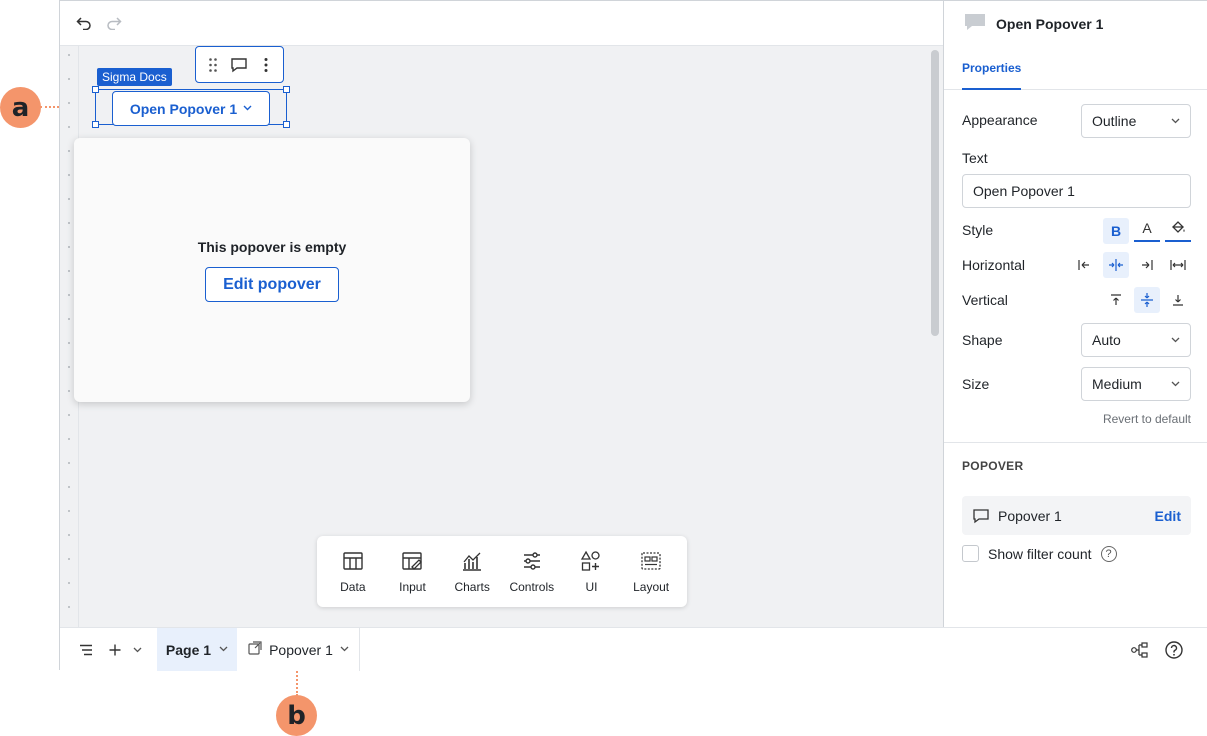 The image size is (1207, 736). What do you see at coordinates (651, 572) in the screenshot?
I see `add-layout-button: Layout` at bounding box center [651, 572].